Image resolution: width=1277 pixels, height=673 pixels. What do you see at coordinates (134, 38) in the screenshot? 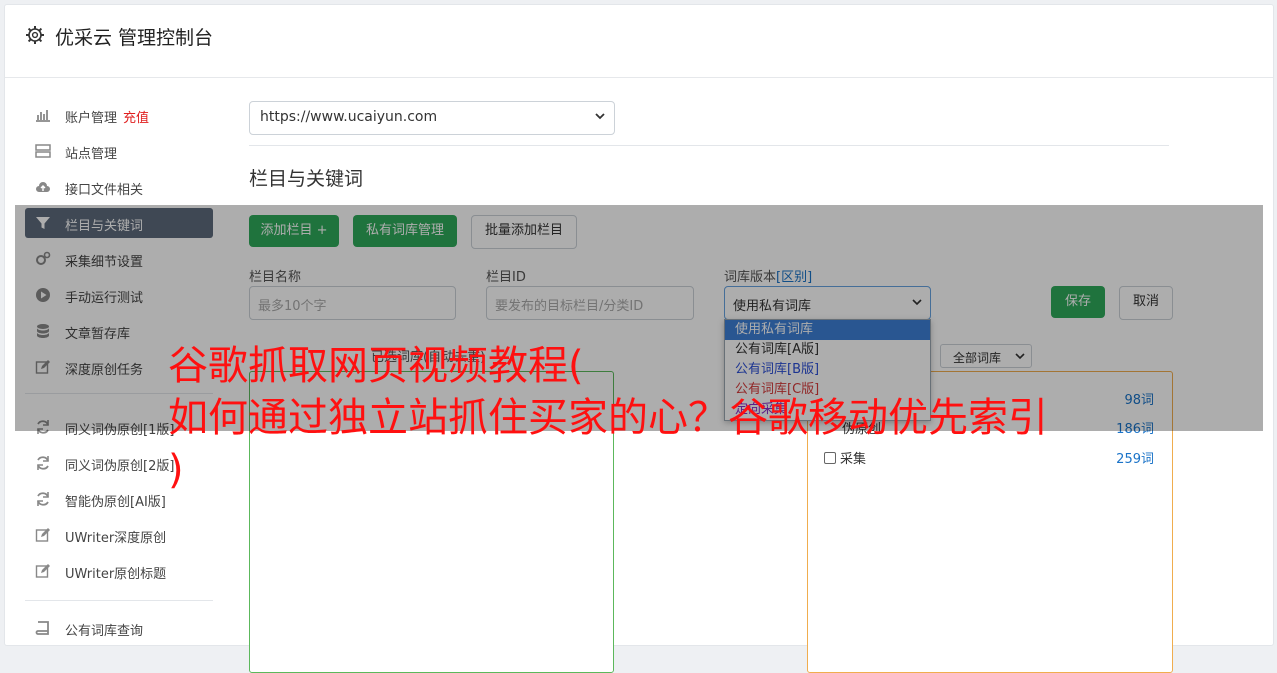
I see `page-title: 优采云 管理控制台` at bounding box center [134, 38].